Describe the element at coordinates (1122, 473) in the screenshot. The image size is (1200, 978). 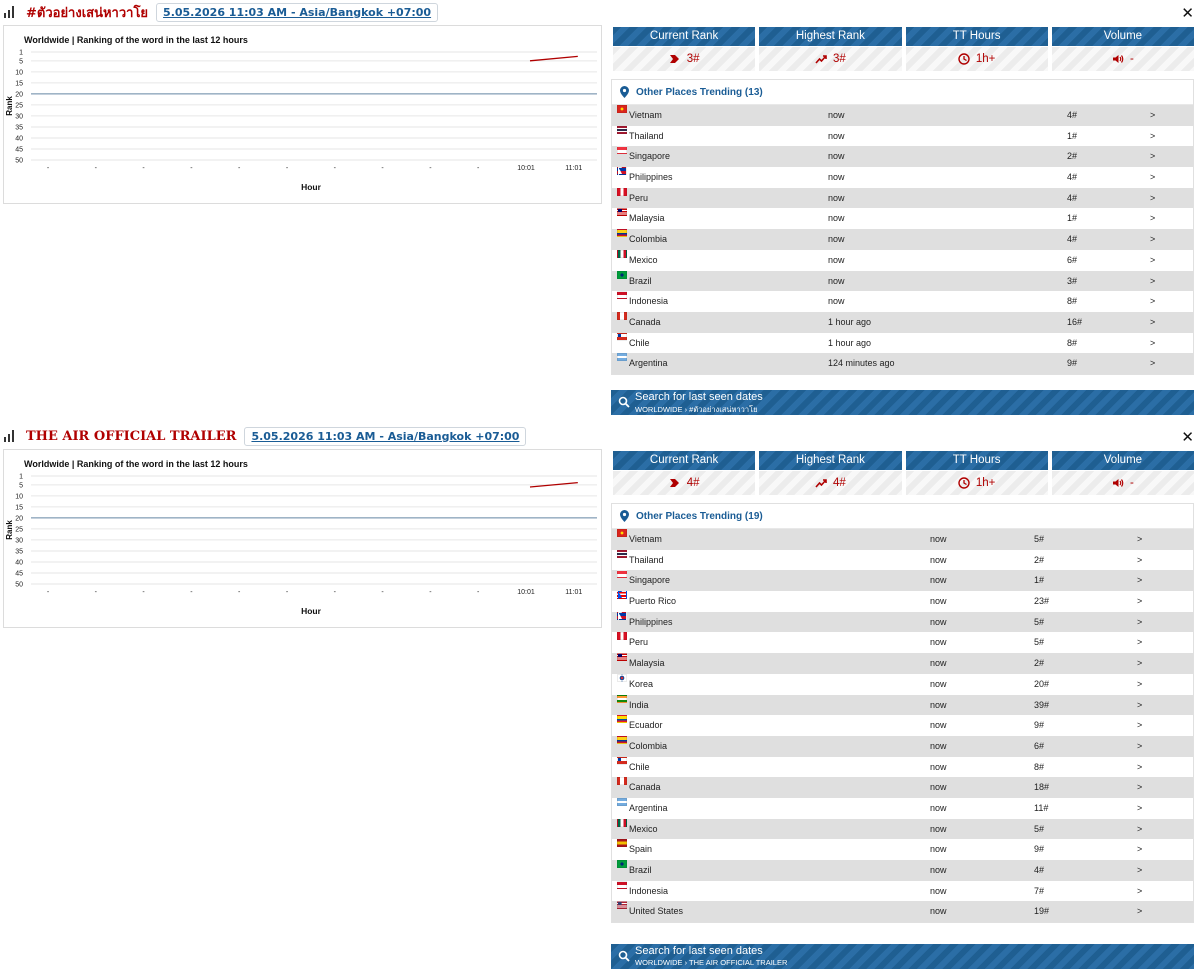
I see `stat-card: Volume -` at that location.